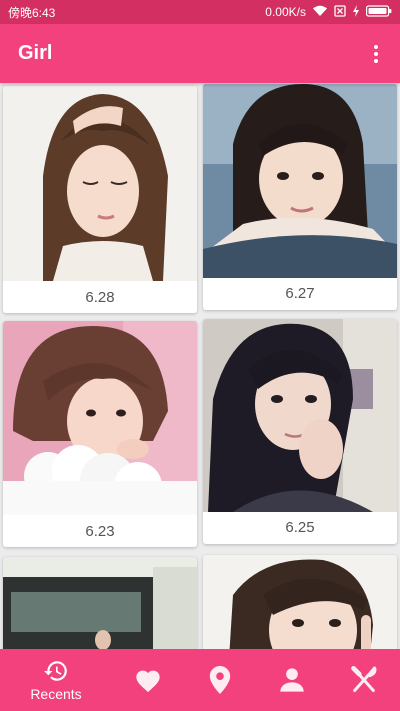  What do you see at coordinates (100, 531) in the screenshot?
I see `photo-date: 6.23` at bounding box center [100, 531].